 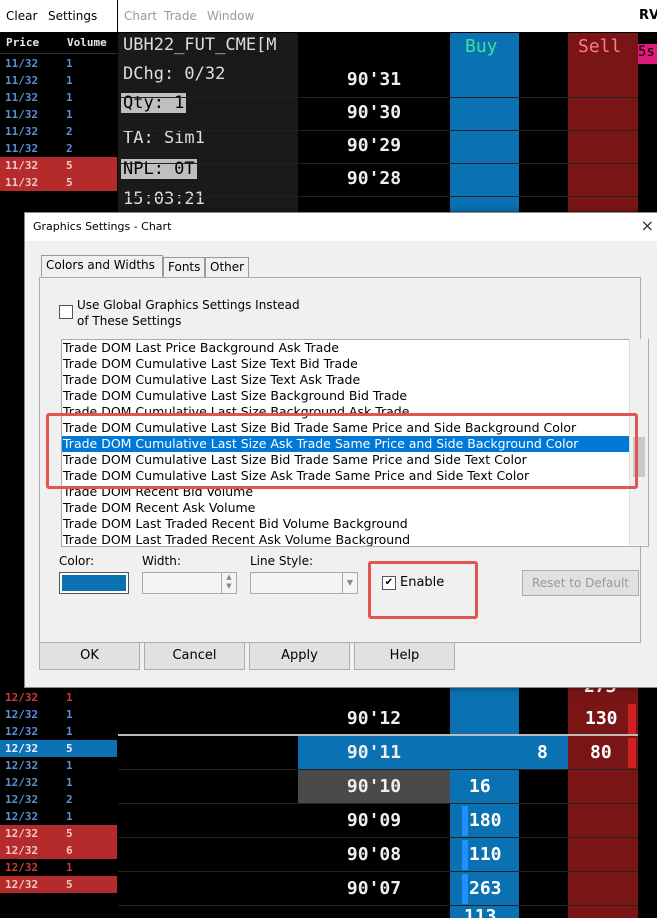 What do you see at coordinates (423, 590) in the screenshot?
I see `highlight-box-enable` at bounding box center [423, 590].